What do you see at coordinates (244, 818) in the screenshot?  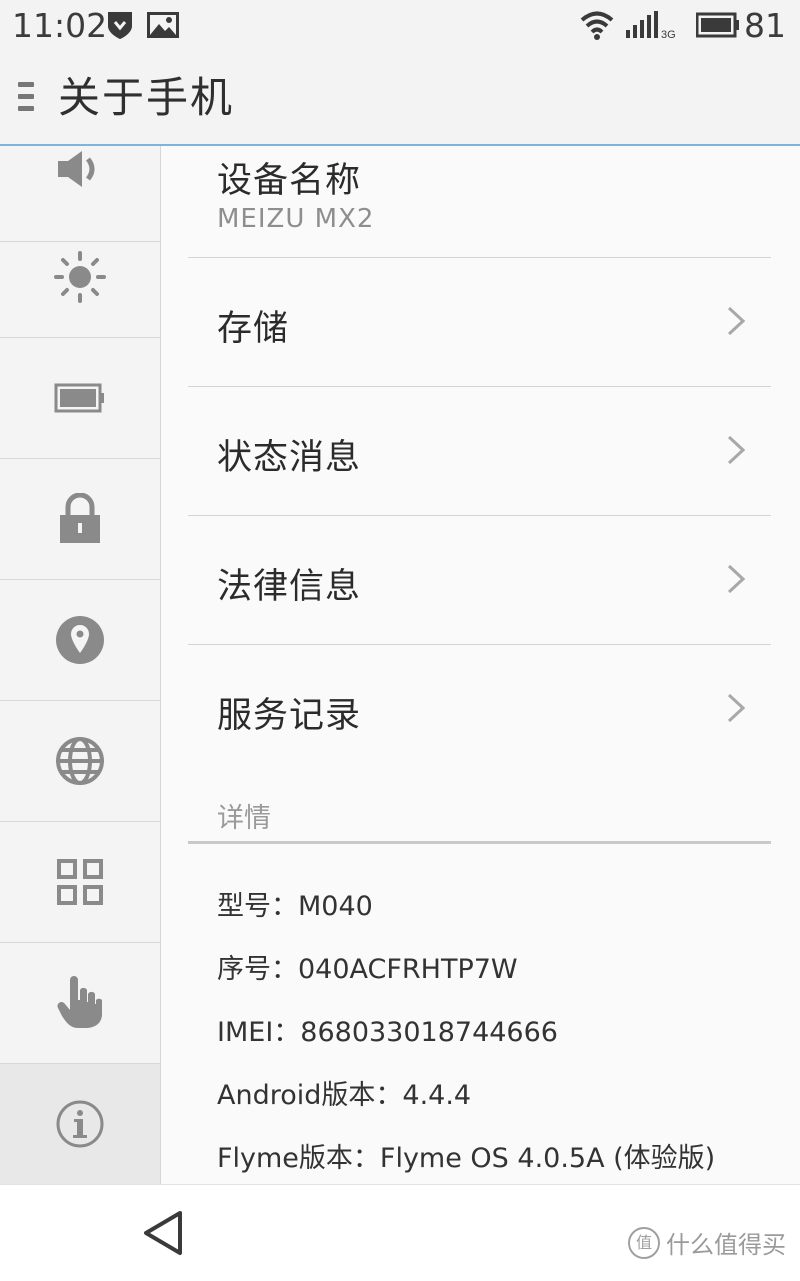 I see `details-section-header: 详情` at bounding box center [244, 818].